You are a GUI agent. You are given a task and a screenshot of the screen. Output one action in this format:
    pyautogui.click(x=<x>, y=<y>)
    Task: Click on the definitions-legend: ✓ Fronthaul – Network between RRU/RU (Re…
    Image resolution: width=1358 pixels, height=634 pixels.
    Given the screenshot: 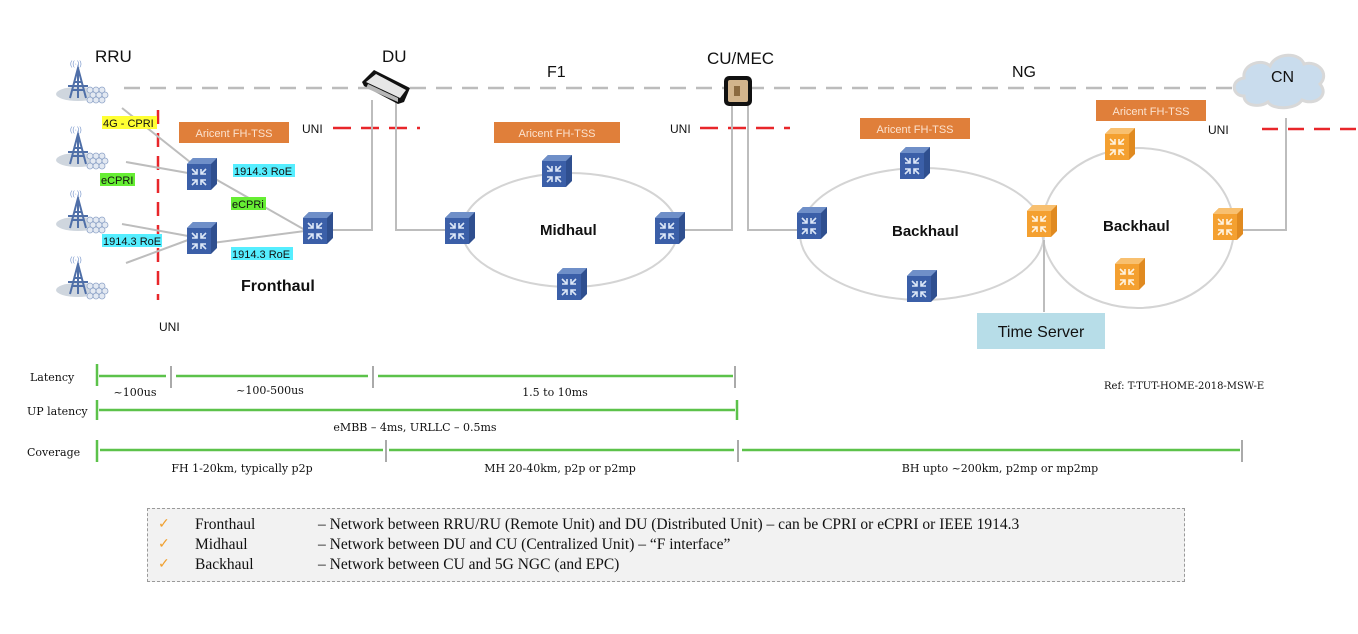 What is the action you would take?
    pyautogui.click(x=666, y=545)
    